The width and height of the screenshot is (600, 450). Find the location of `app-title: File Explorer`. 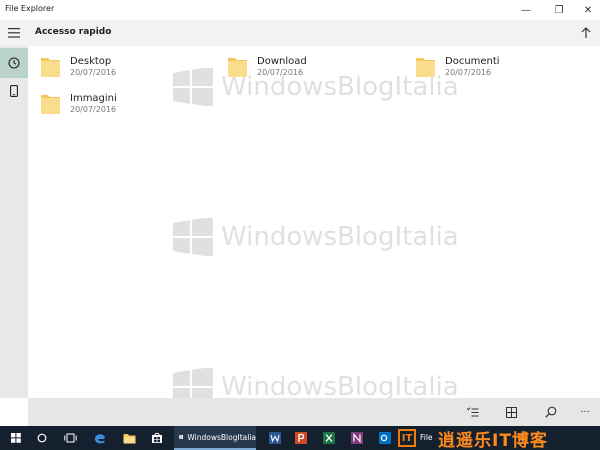

app-title: File Explorer is located at coordinates (30, 8).